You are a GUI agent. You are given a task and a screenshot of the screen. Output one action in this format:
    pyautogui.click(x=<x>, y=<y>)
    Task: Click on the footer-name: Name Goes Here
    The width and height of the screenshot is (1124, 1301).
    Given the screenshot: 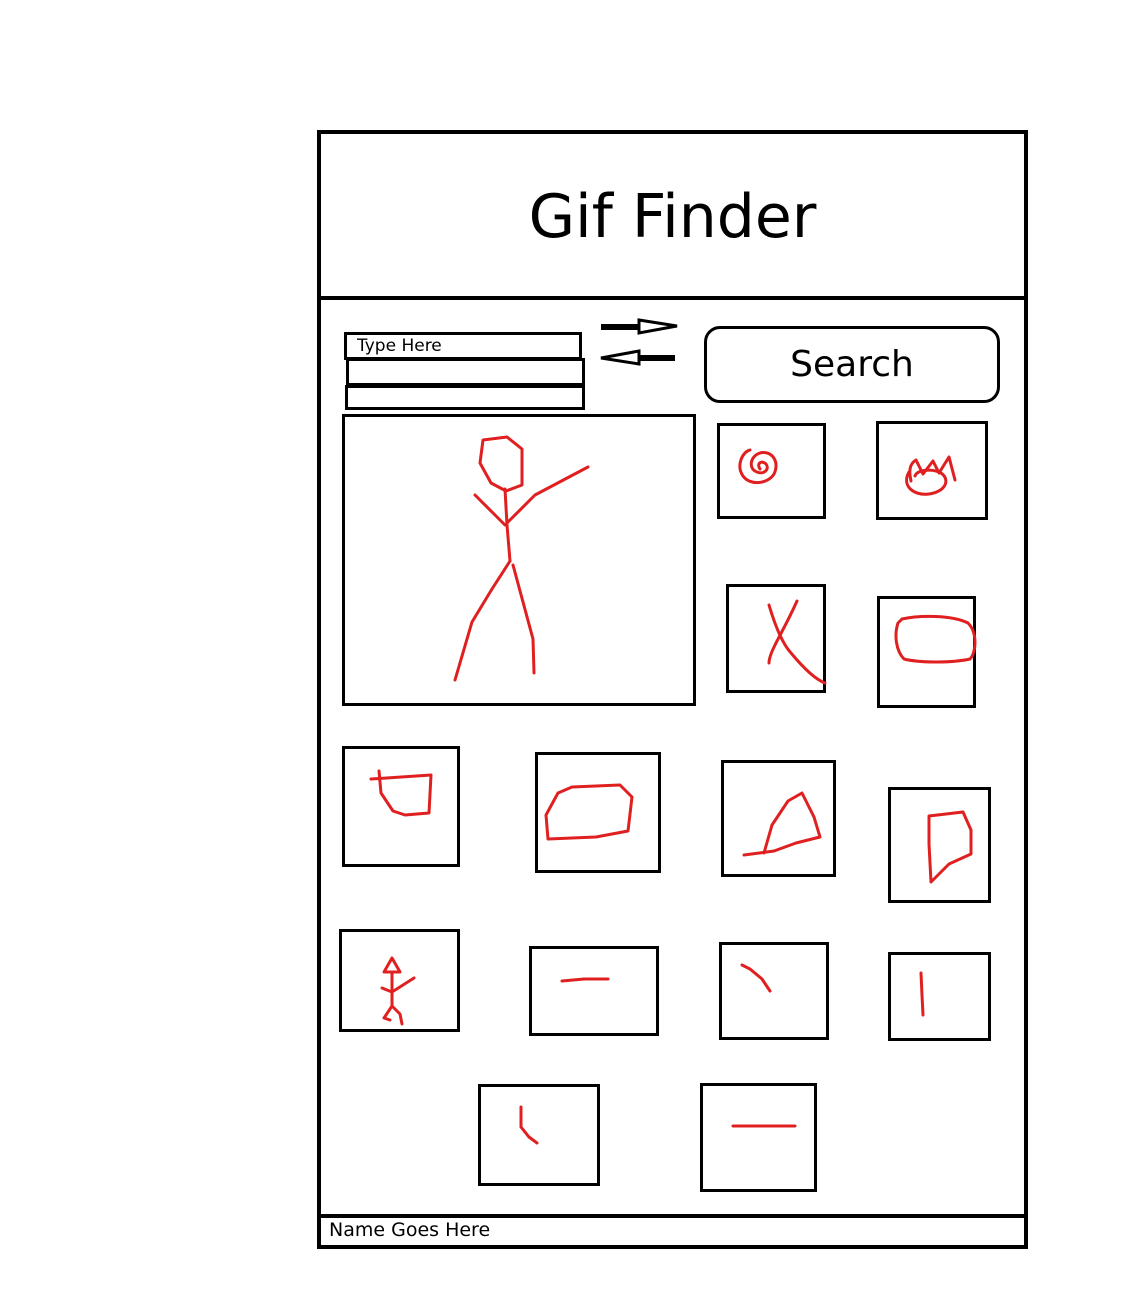 What is the action you would take?
    pyautogui.click(x=410, y=1230)
    